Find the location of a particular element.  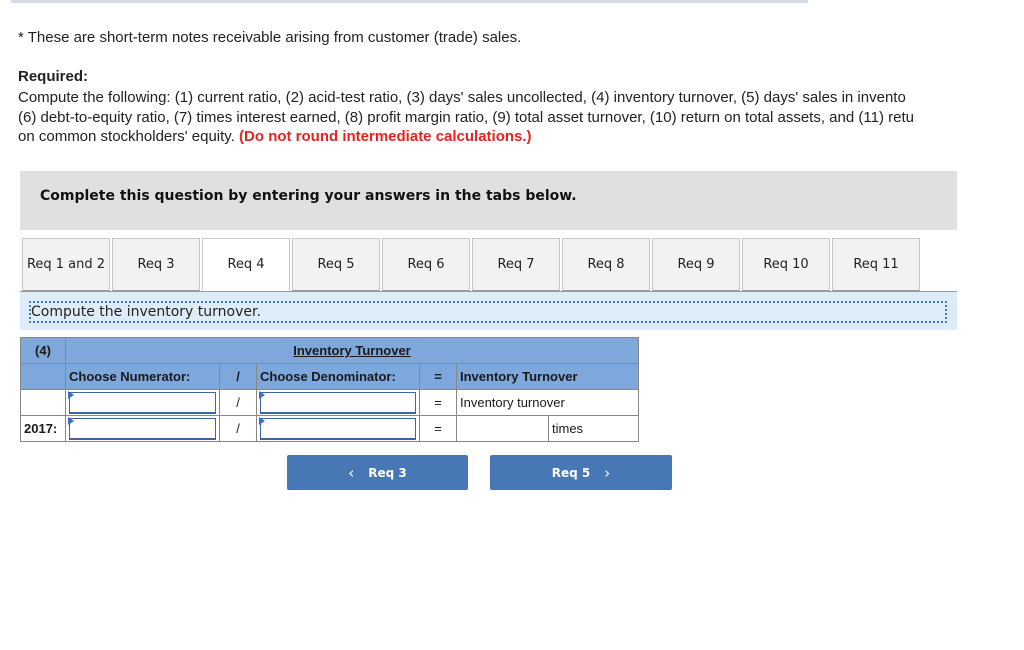

result-label: Inventory turnover is located at coordinates (547, 402).